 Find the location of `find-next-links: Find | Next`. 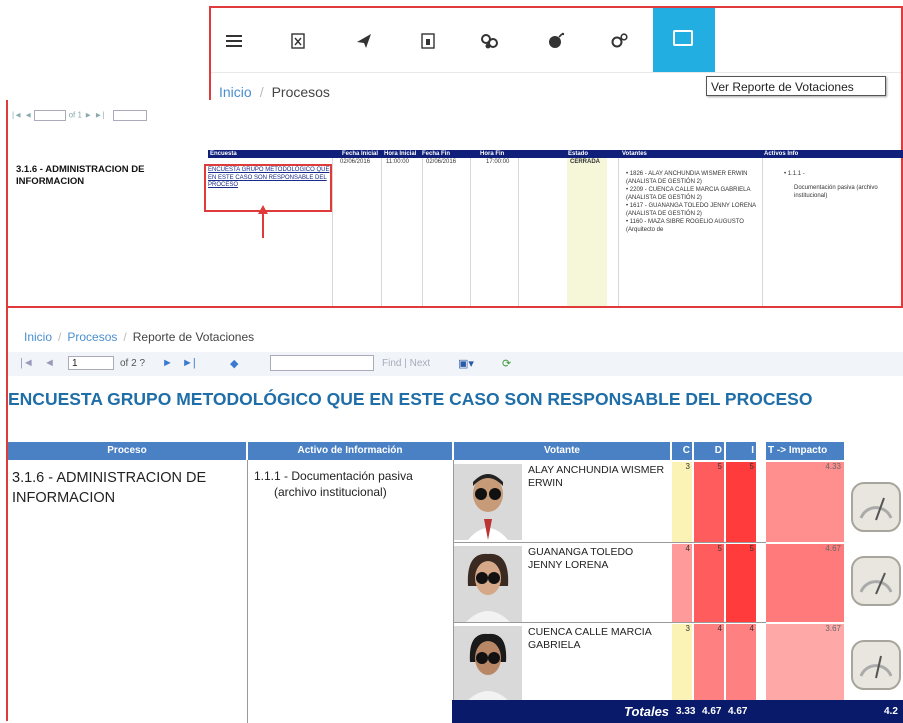

find-next-links: Find | Next is located at coordinates (406, 363).